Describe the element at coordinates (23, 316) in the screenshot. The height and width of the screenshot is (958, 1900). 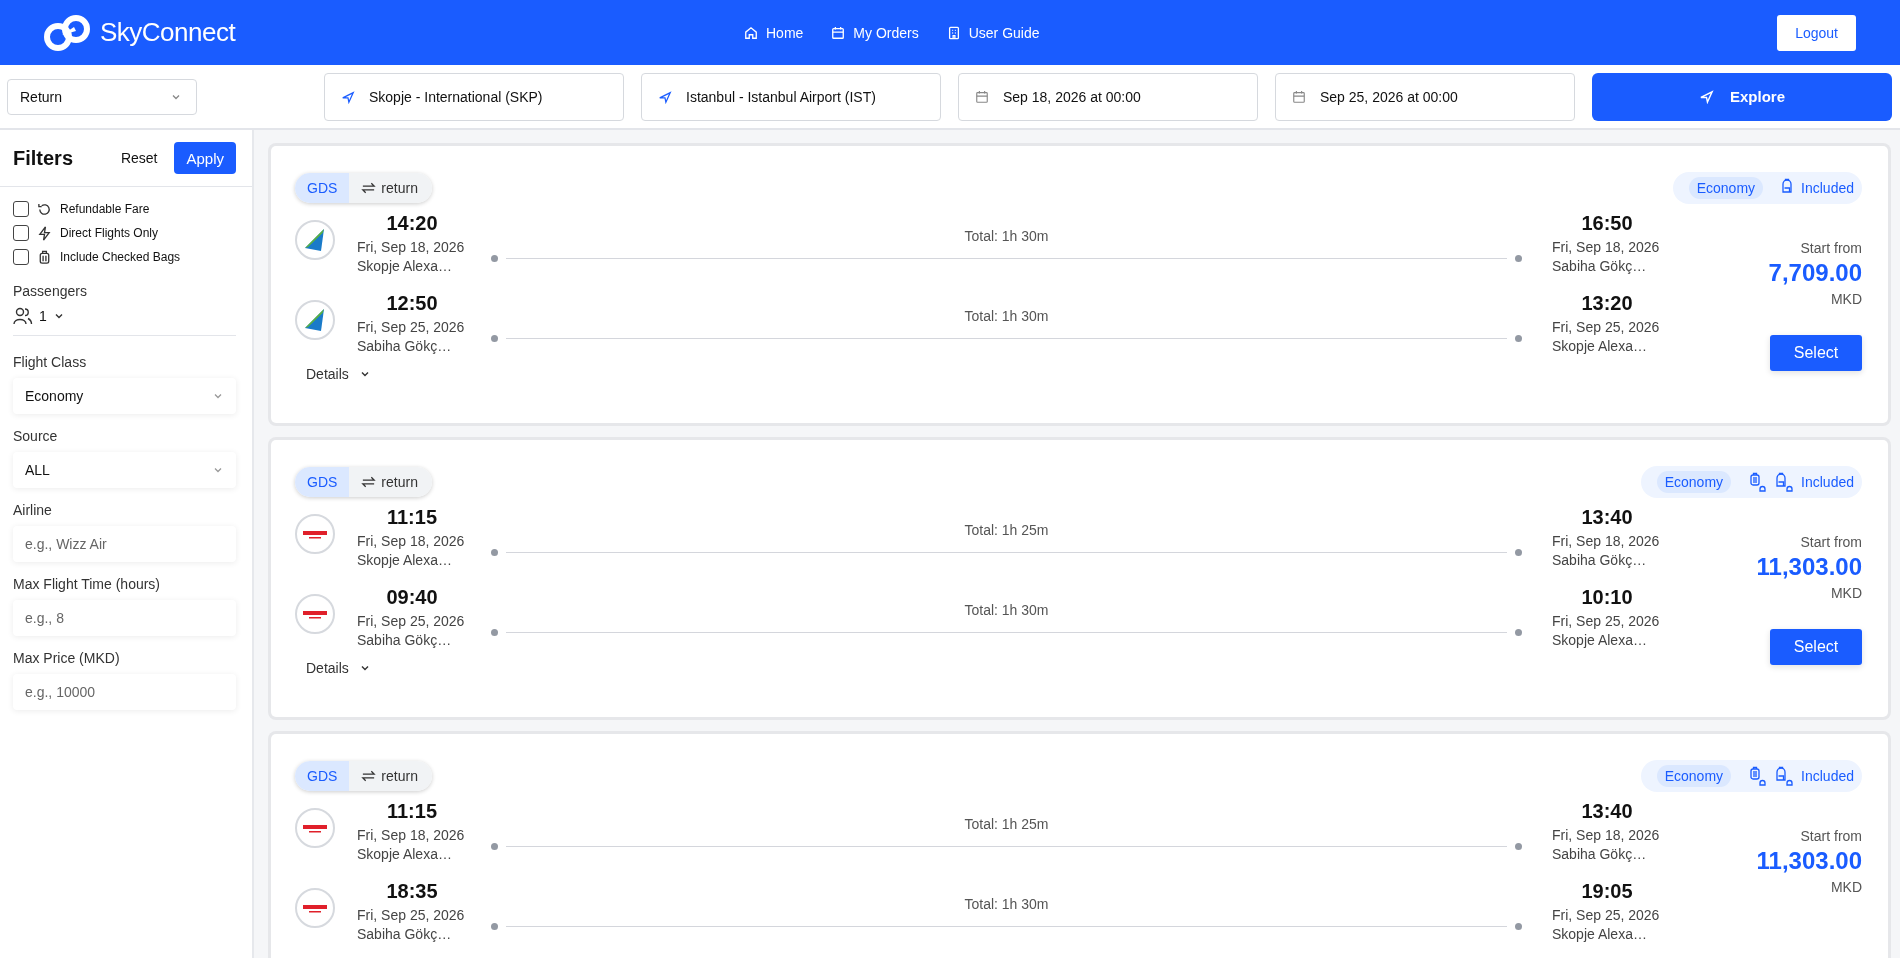
I see `users-icon` at that location.